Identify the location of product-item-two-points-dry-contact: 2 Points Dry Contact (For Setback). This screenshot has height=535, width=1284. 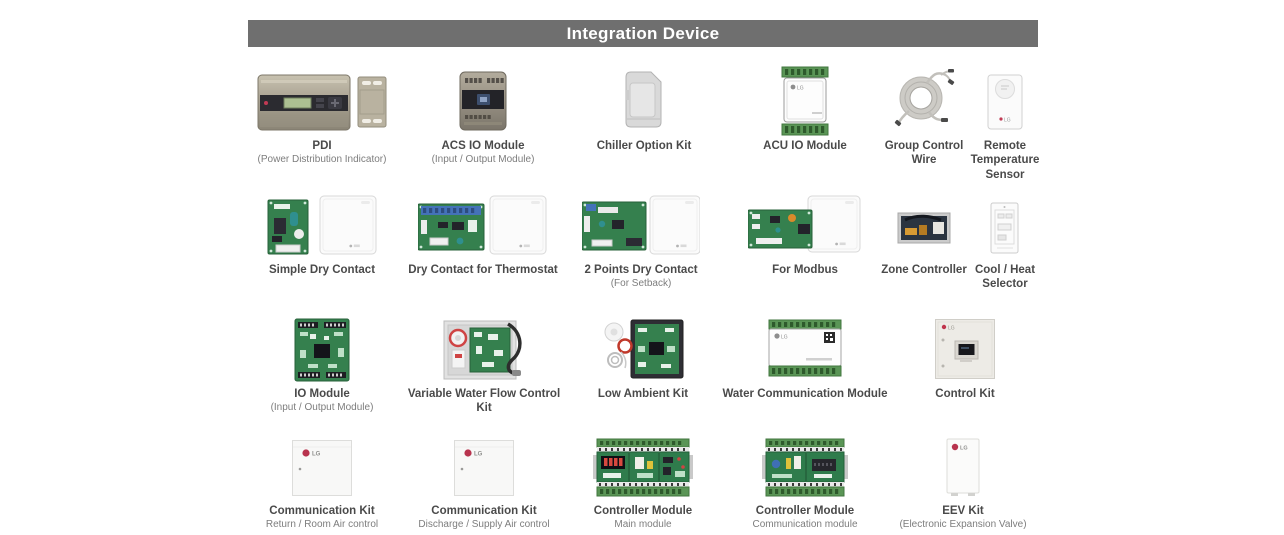
(641, 238).